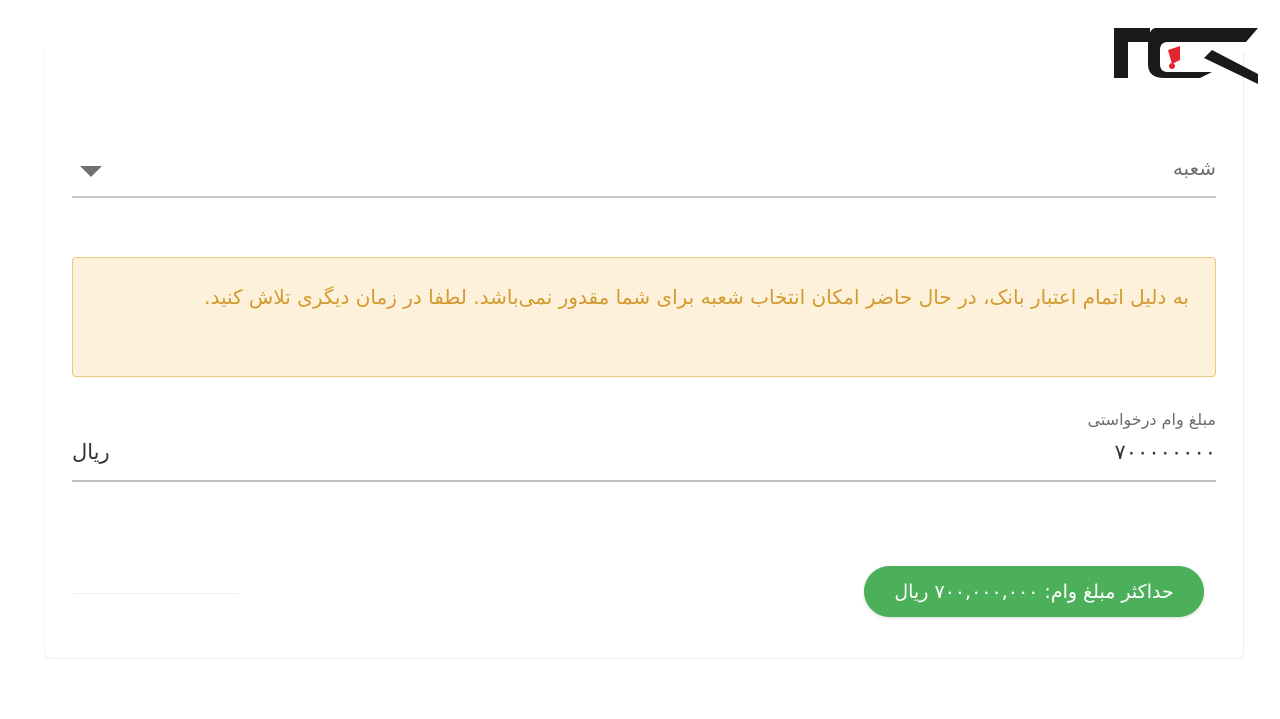 The image size is (1280, 719). I want to click on branch-select-label: شعبه, so click(1194, 168).